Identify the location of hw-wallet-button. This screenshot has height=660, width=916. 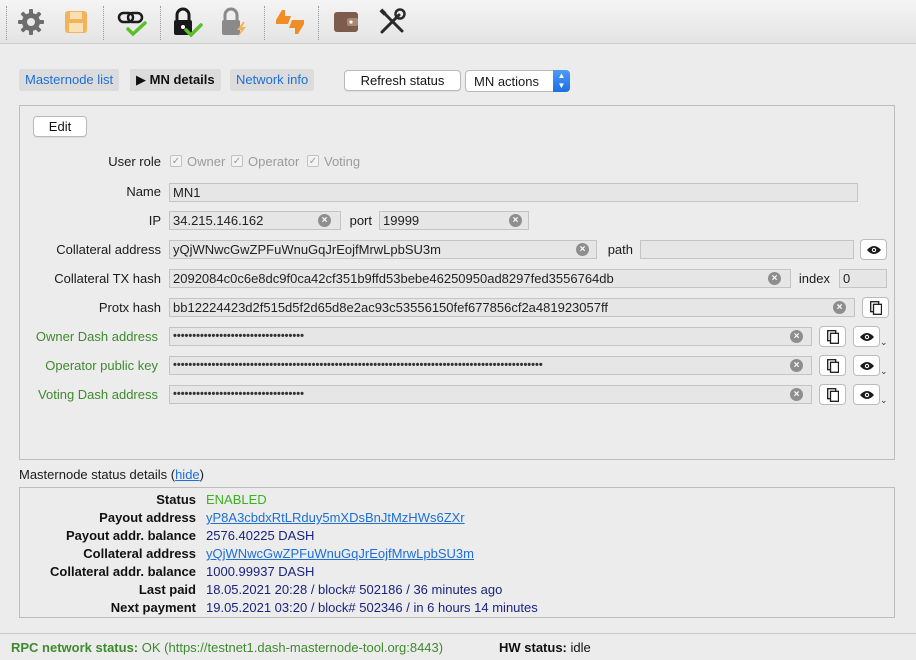
(234, 22).